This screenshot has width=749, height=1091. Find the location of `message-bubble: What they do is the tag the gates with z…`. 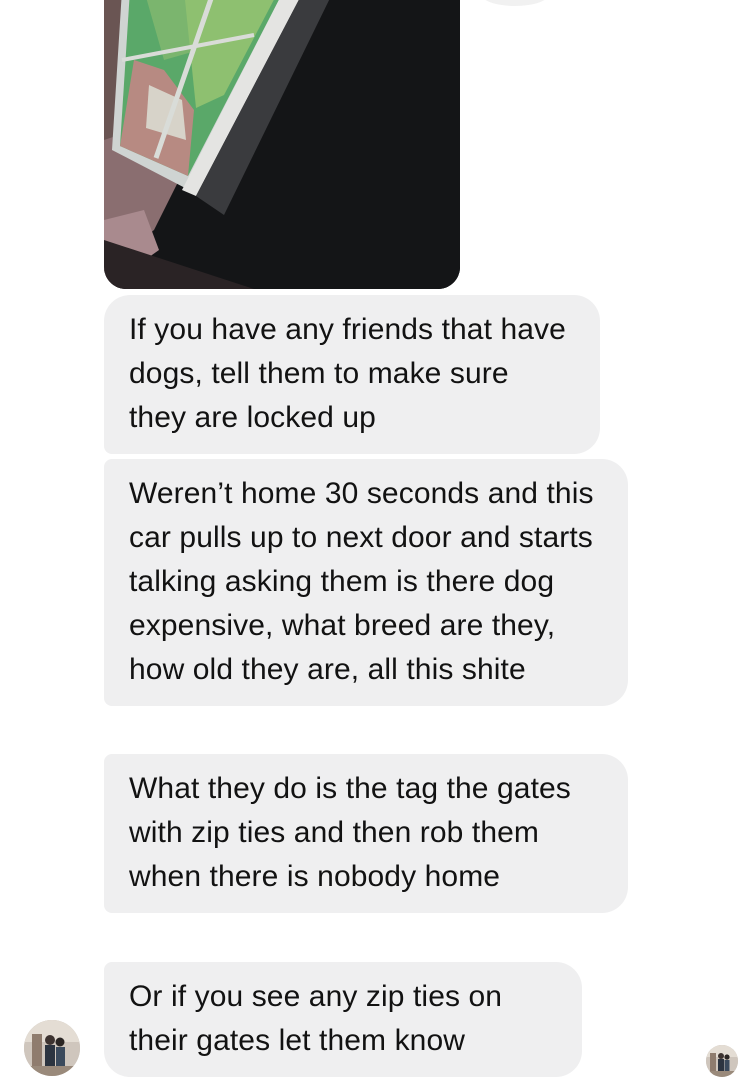

message-bubble: What they do is the tag the gates with z… is located at coordinates (366, 833).